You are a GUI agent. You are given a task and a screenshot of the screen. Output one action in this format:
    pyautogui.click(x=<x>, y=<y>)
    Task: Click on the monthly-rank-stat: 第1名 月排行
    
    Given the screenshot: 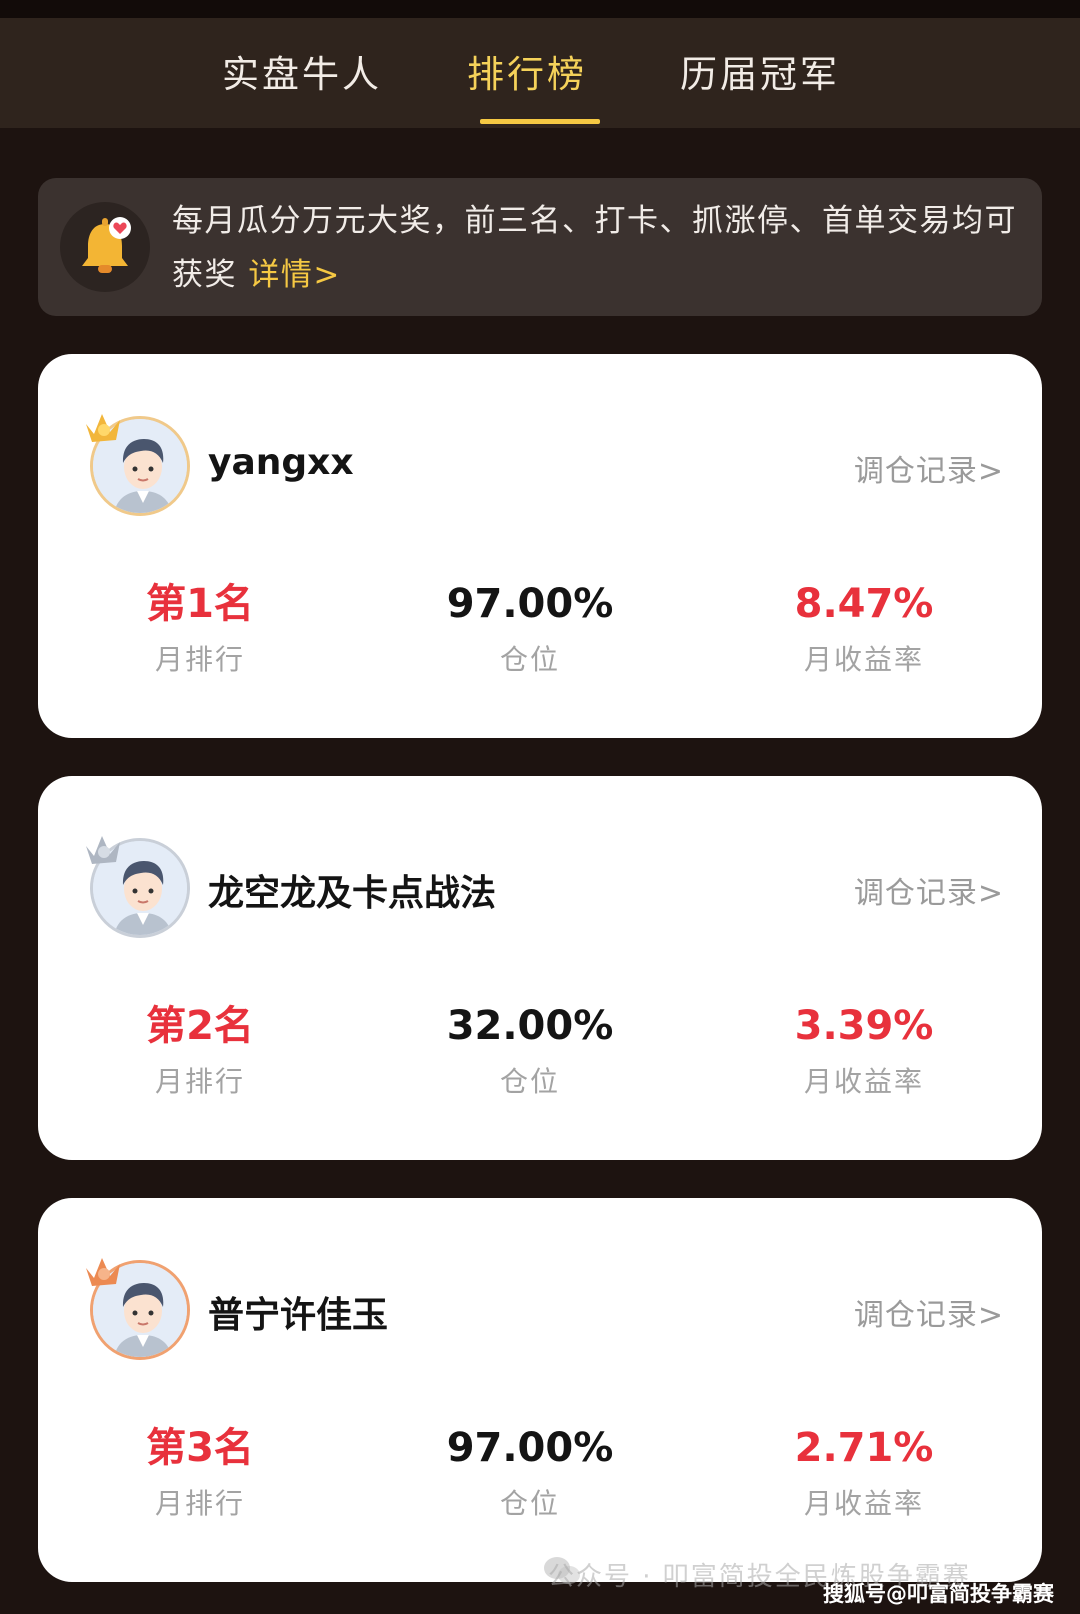 What is the action you would take?
    pyautogui.click(x=200, y=627)
    